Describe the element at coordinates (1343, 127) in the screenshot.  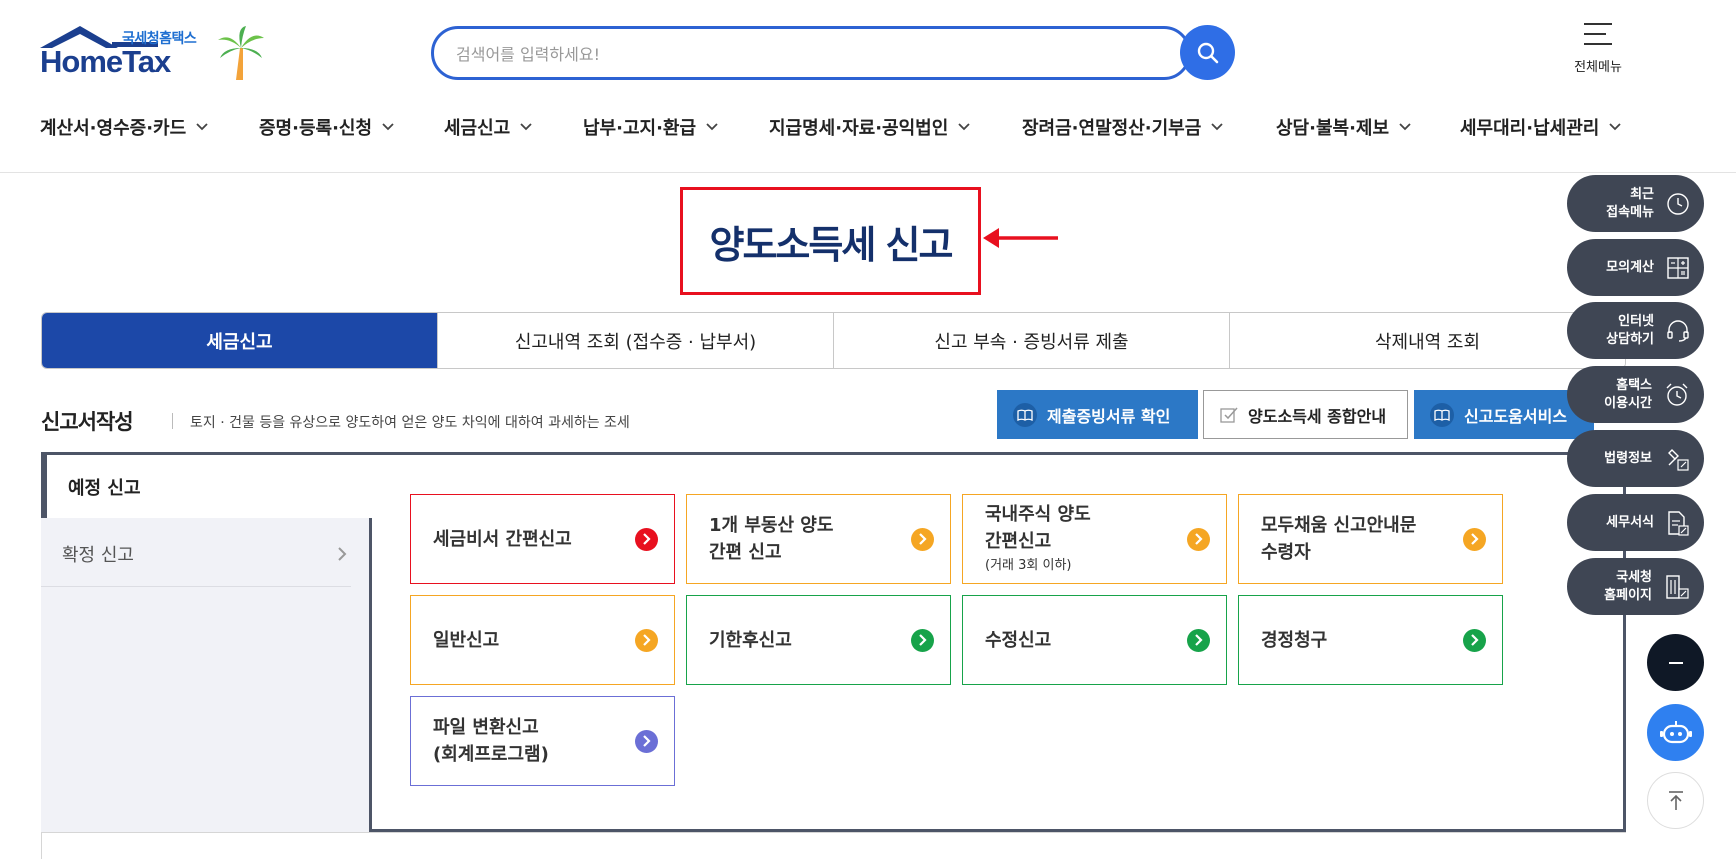
I see `gnb-item-consult: 상담·불복·제보` at that location.